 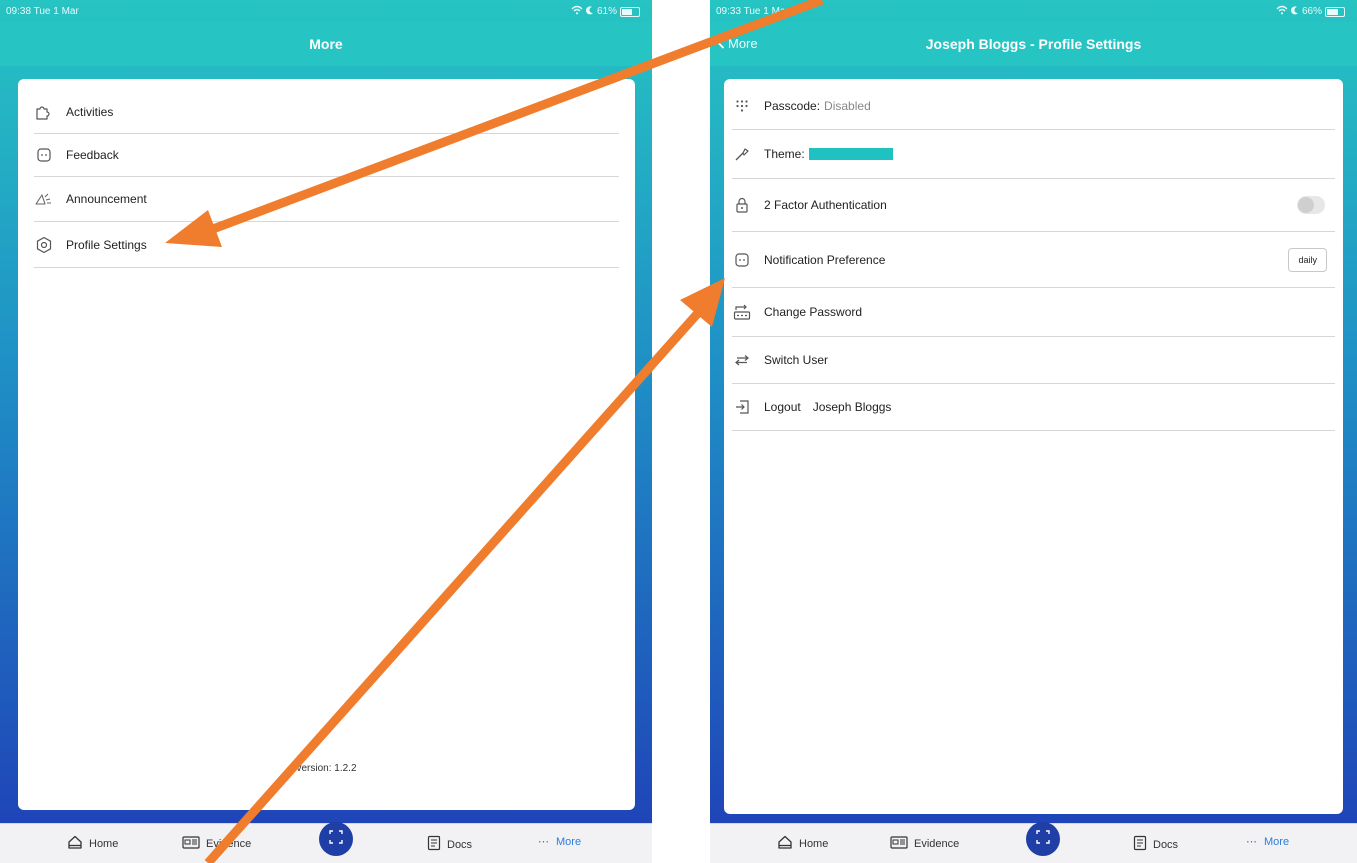 I want to click on battery-percent: 61%, so click(x=606, y=11).